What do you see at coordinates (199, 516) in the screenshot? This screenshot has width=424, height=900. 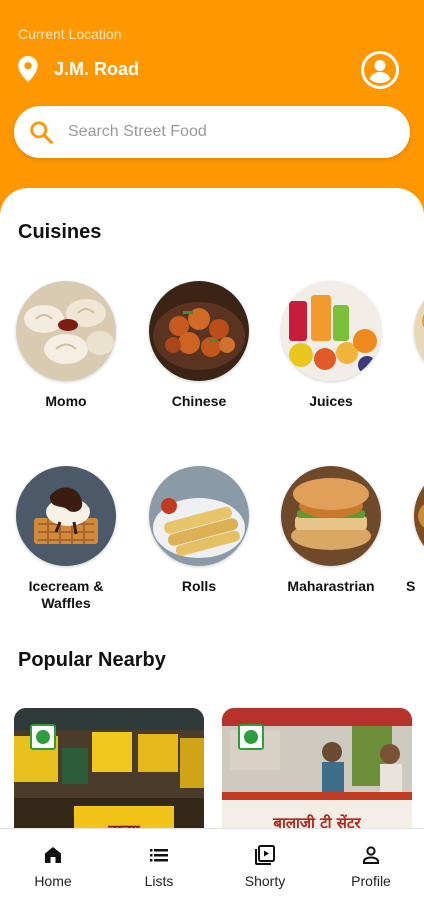 I see `rolls-image` at bounding box center [199, 516].